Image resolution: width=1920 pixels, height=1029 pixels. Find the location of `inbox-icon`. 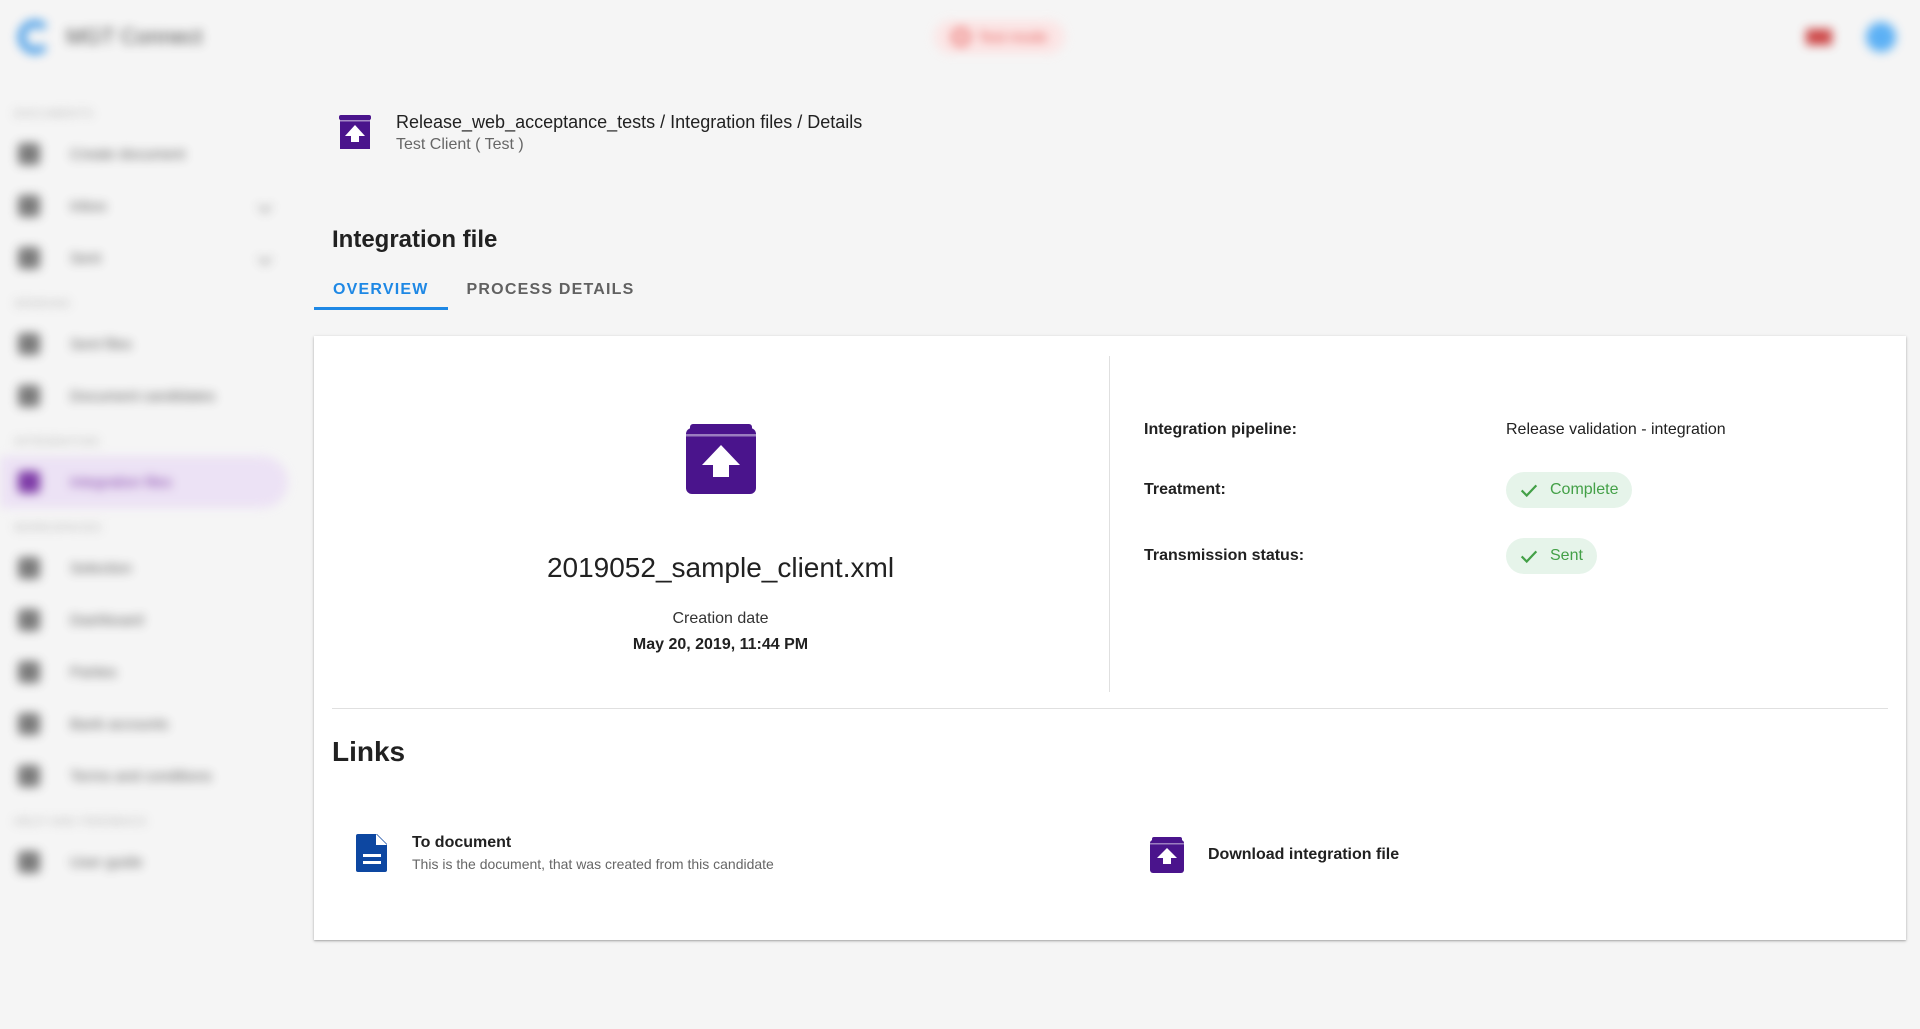

inbox-icon is located at coordinates (29, 206).